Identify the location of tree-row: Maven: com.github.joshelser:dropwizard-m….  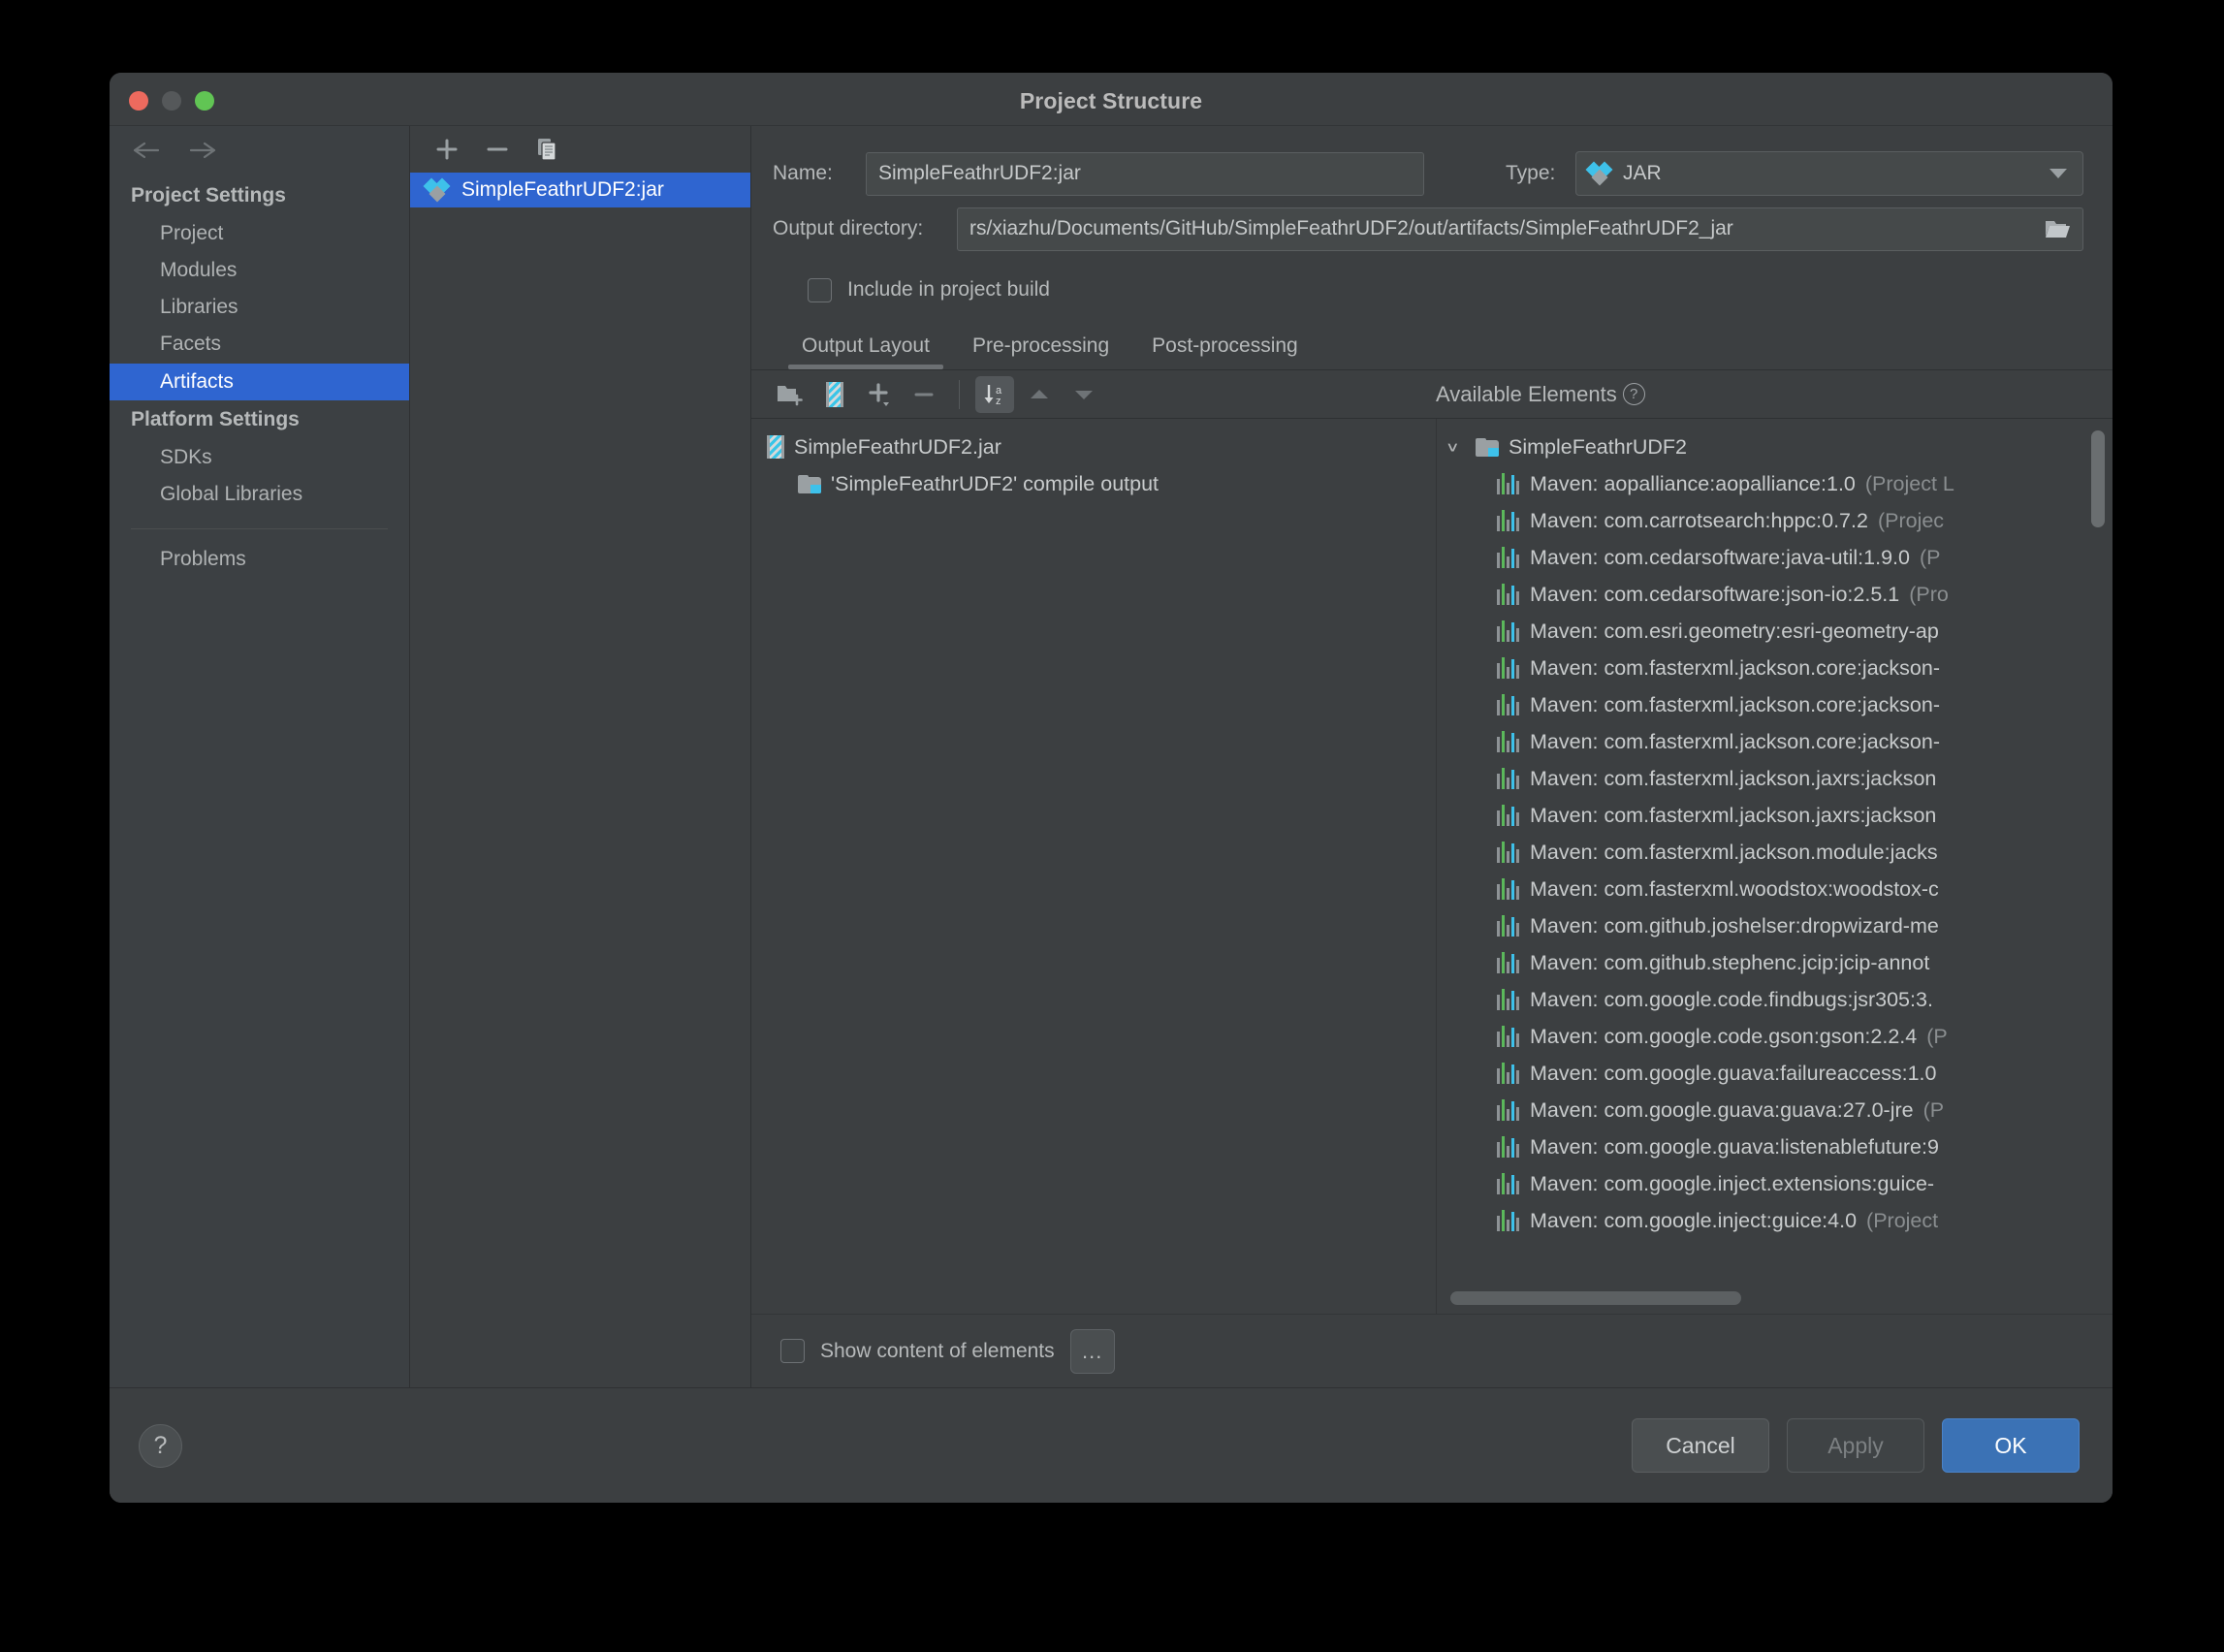
(1775, 925).